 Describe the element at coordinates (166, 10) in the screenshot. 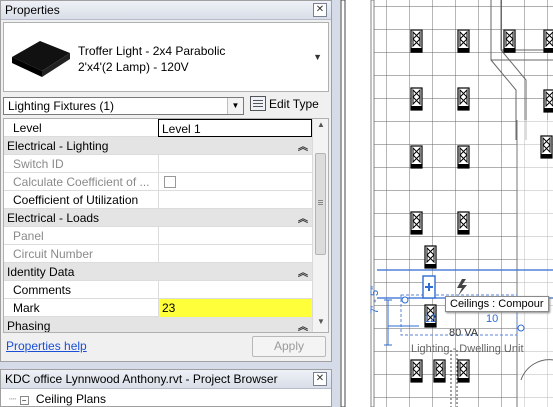

I see `properties-titlebar: Properties ✕` at that location.